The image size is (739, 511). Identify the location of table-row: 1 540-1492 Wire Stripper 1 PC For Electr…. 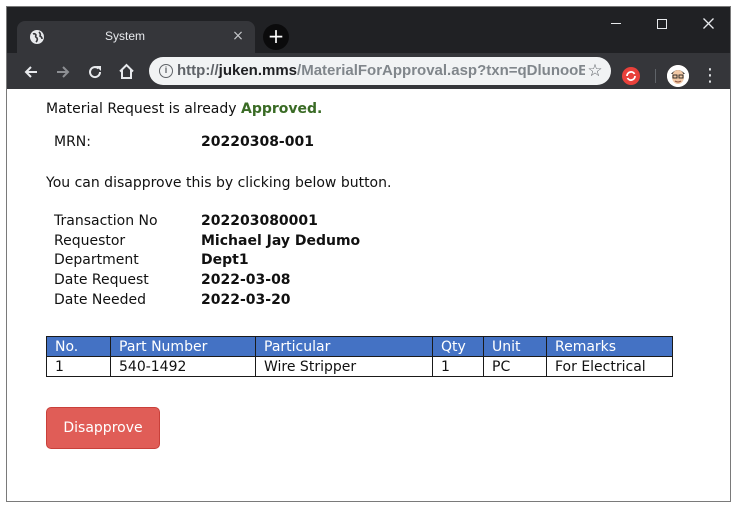
(359, 366).